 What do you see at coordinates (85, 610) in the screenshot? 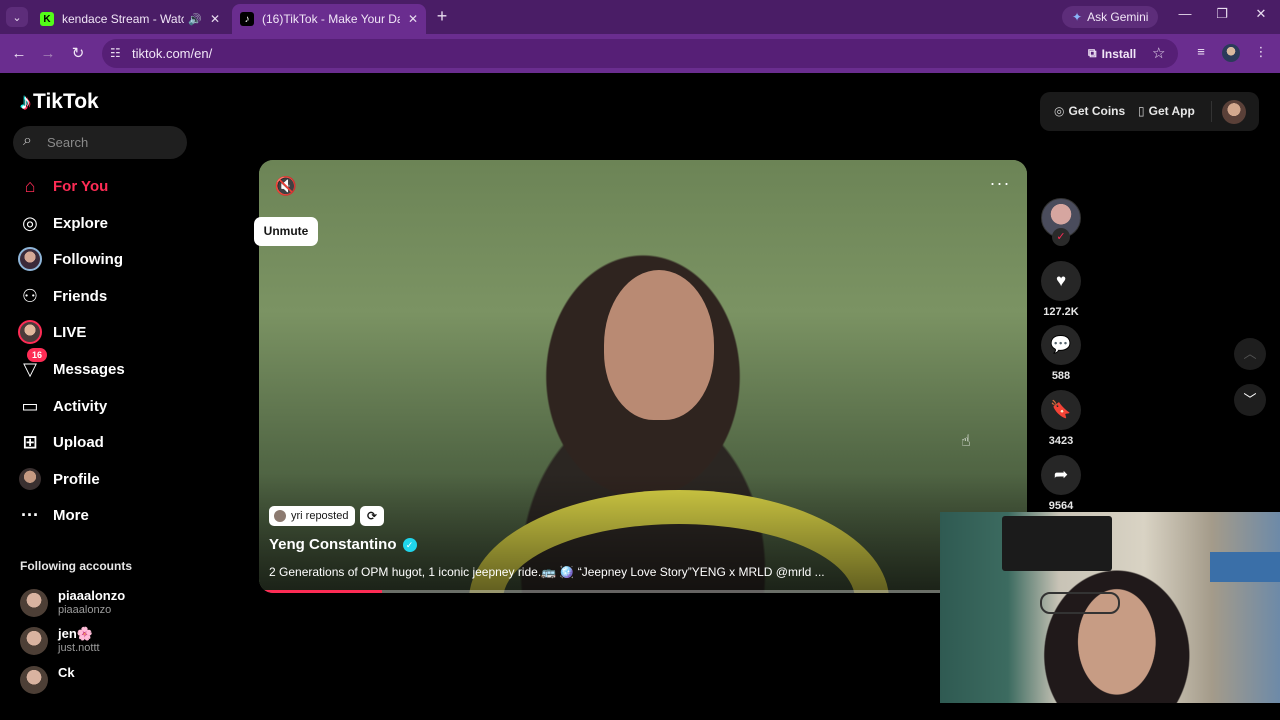
I see `account-handle: piaaalonzo` at bounding box center [85, 610].